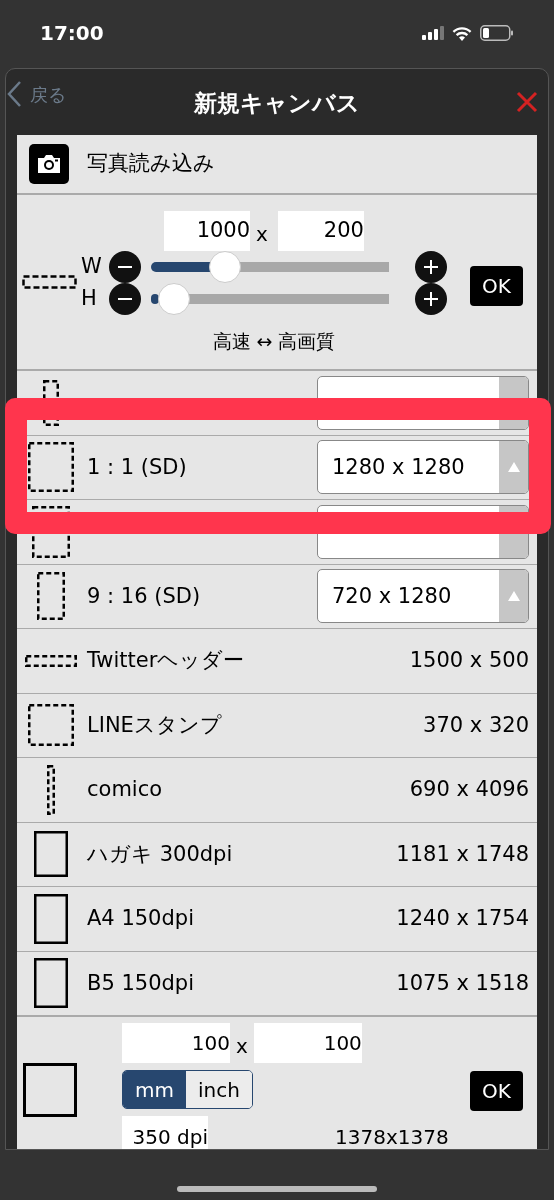 This screenshot has width=554, height=1200. What do you see at coordinates (527, 102) in the screenshot?
I see `close-icon` at bounding box center [527, 102].